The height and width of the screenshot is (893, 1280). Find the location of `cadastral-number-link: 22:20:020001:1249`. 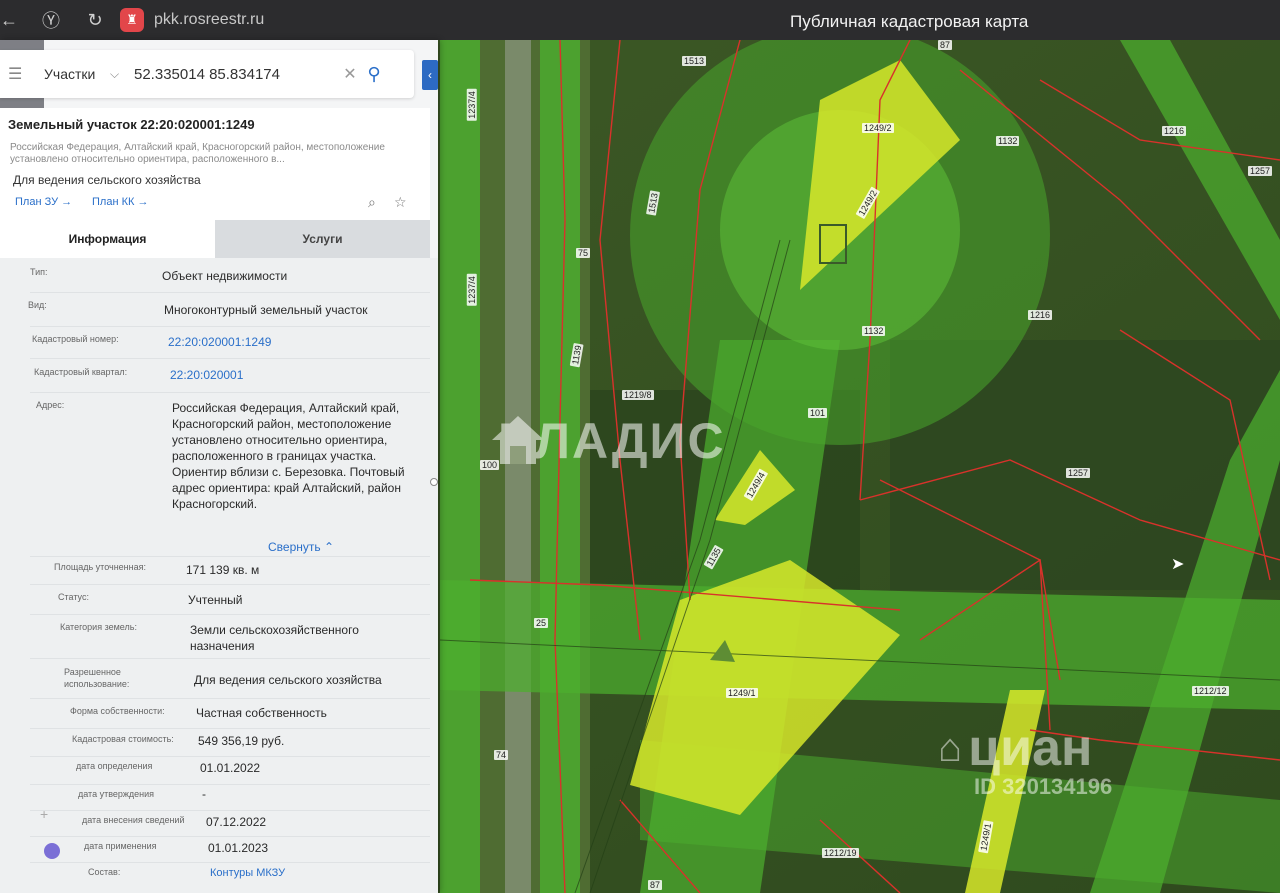

cadastral-number-link: 22:20:020001:1249 is located at coordinates (219, 342).